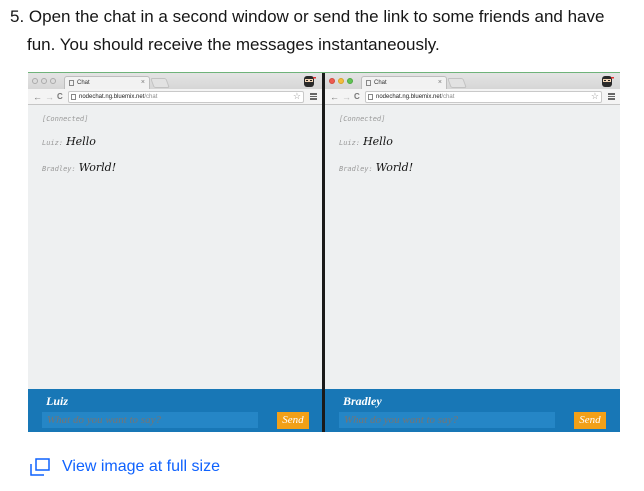  Describe the element at coordinates (141, 466) in the screenshot. I see `view-full-size-label: View image at full size` at that location.